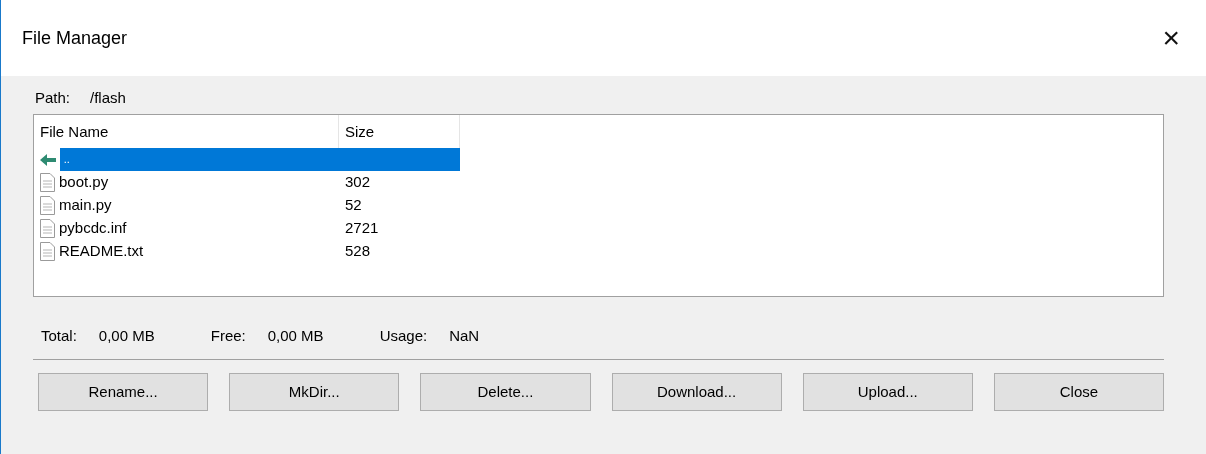 Image resolution: width=1206 pixels, height=454 pixels. I want to click on path-value: /flash, so click(108, 98).